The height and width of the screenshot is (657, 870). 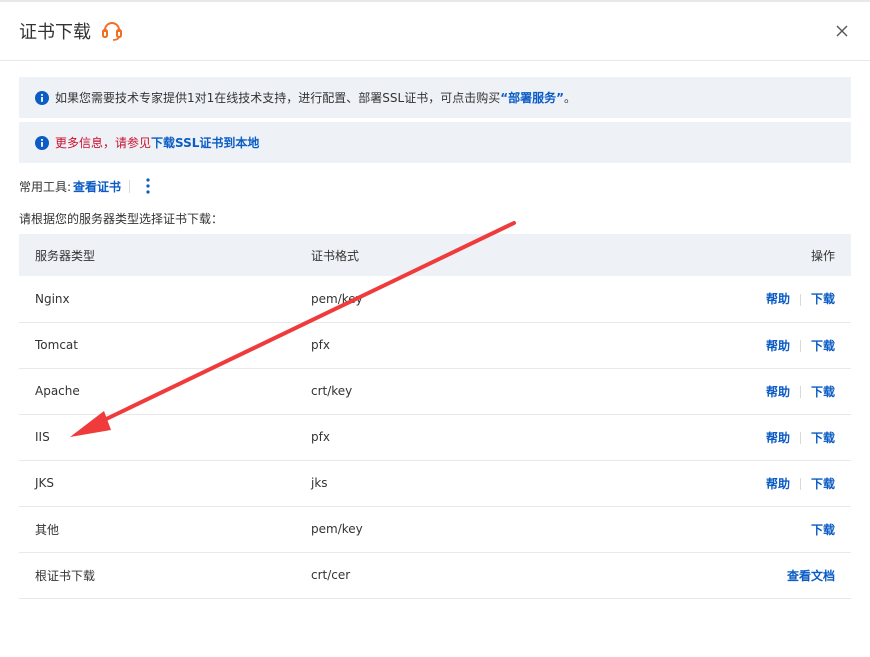 I want to click on more-vertical-icon, so click(x=148, y=186).